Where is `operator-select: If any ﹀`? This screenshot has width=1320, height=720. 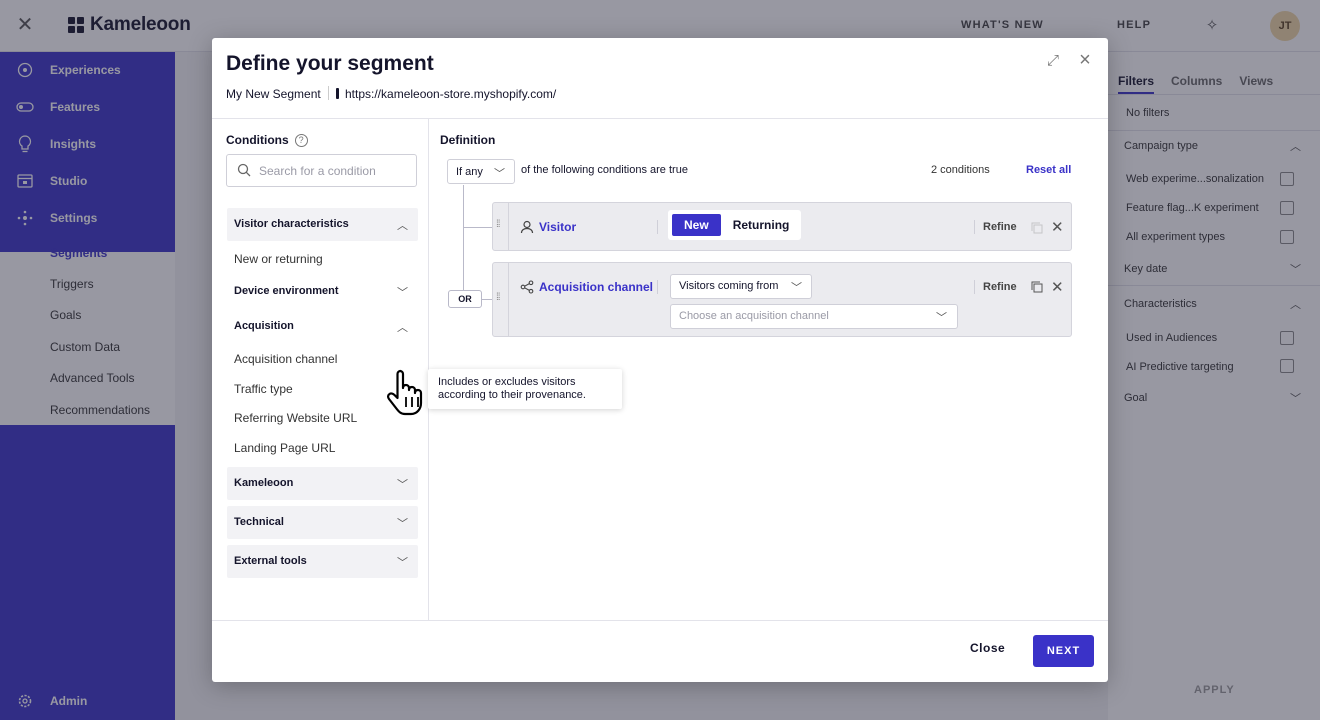
operator-select: If any ﹀ is located at coordinates (481, 171).